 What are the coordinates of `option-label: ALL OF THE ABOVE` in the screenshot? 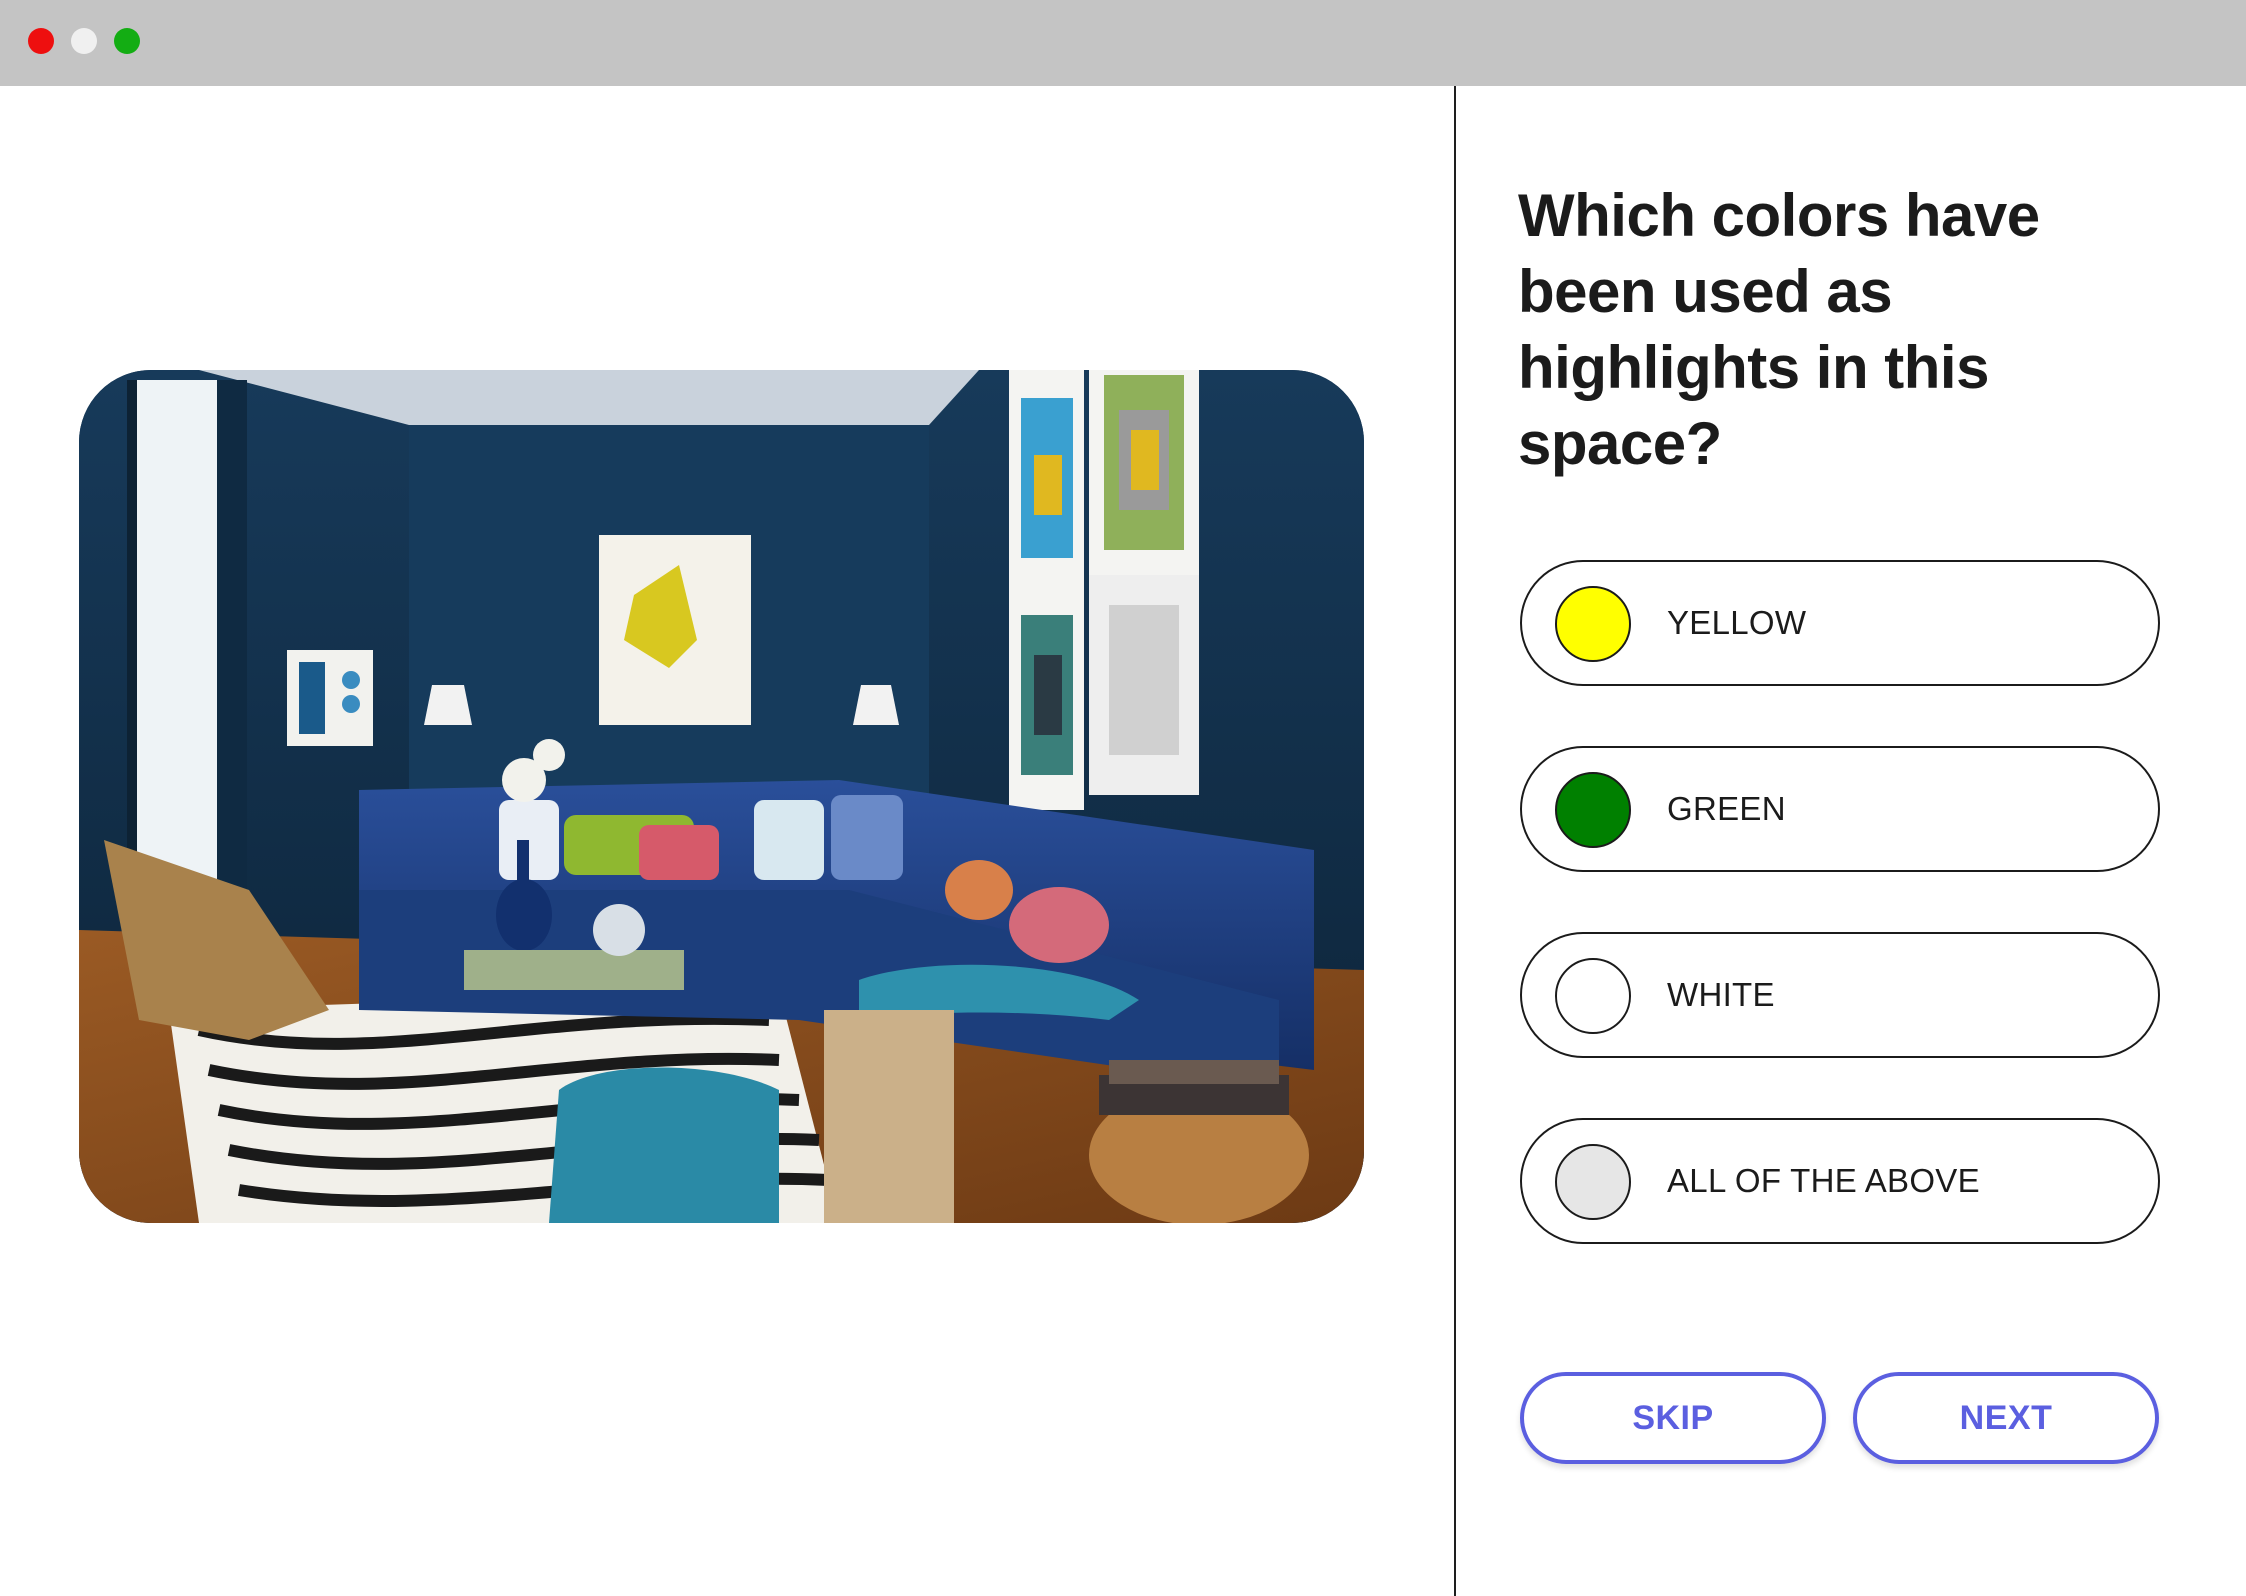 It's located at (1823, 1180).